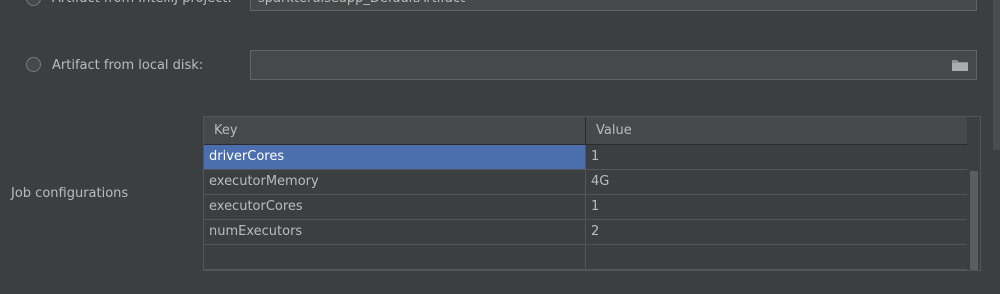  I want to click on folder-icon, so click(960, 65).